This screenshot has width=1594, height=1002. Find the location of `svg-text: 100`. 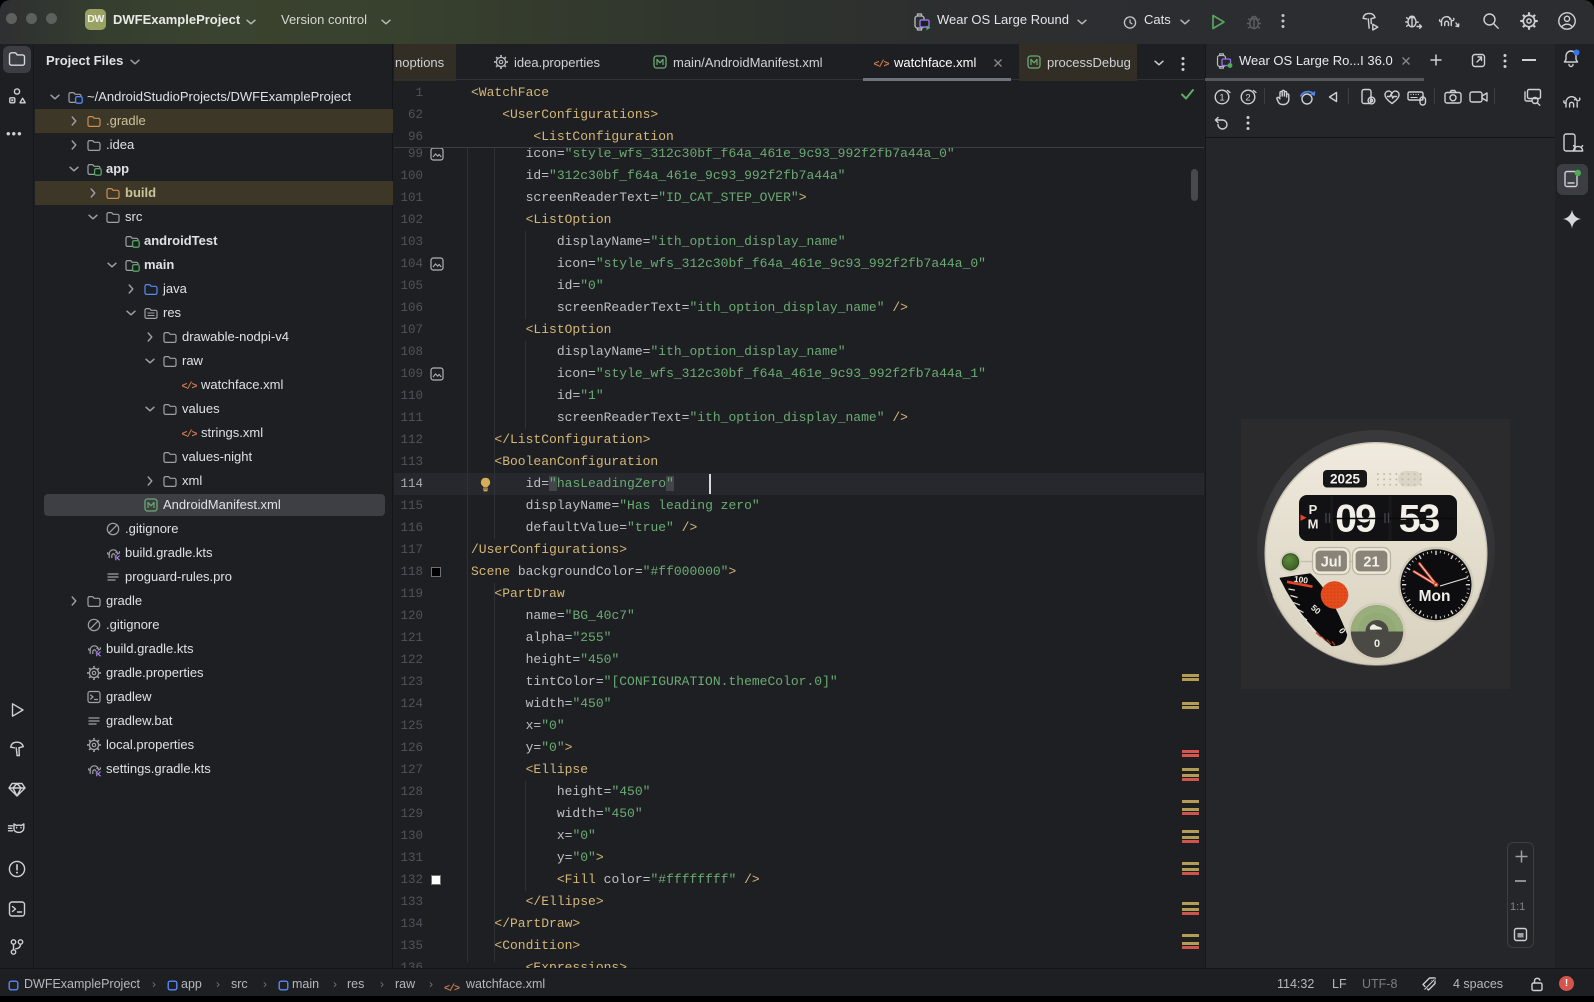

svg-text: 100 is located at coordinates (1301, 580).